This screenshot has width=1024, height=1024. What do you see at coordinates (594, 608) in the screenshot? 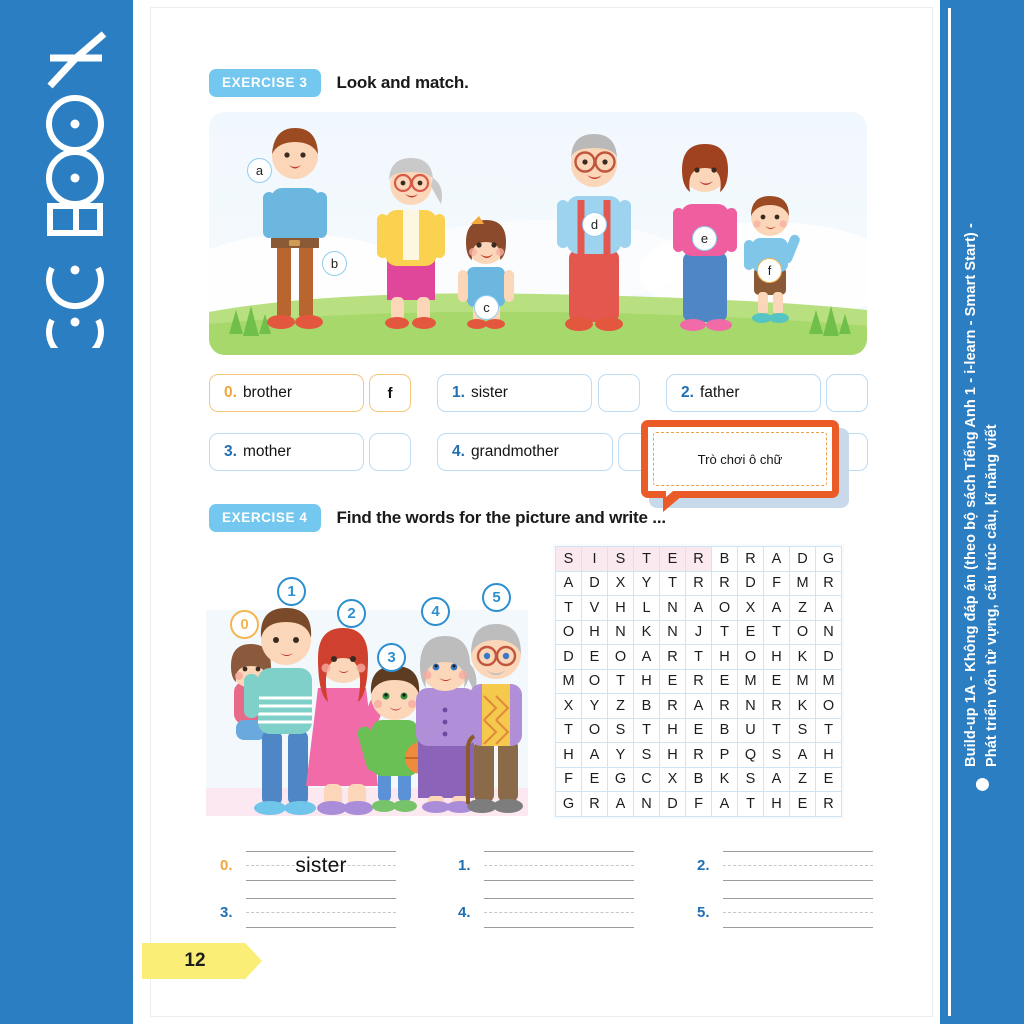
I see `word-search-cell: V` at bounding box center [594, 608].